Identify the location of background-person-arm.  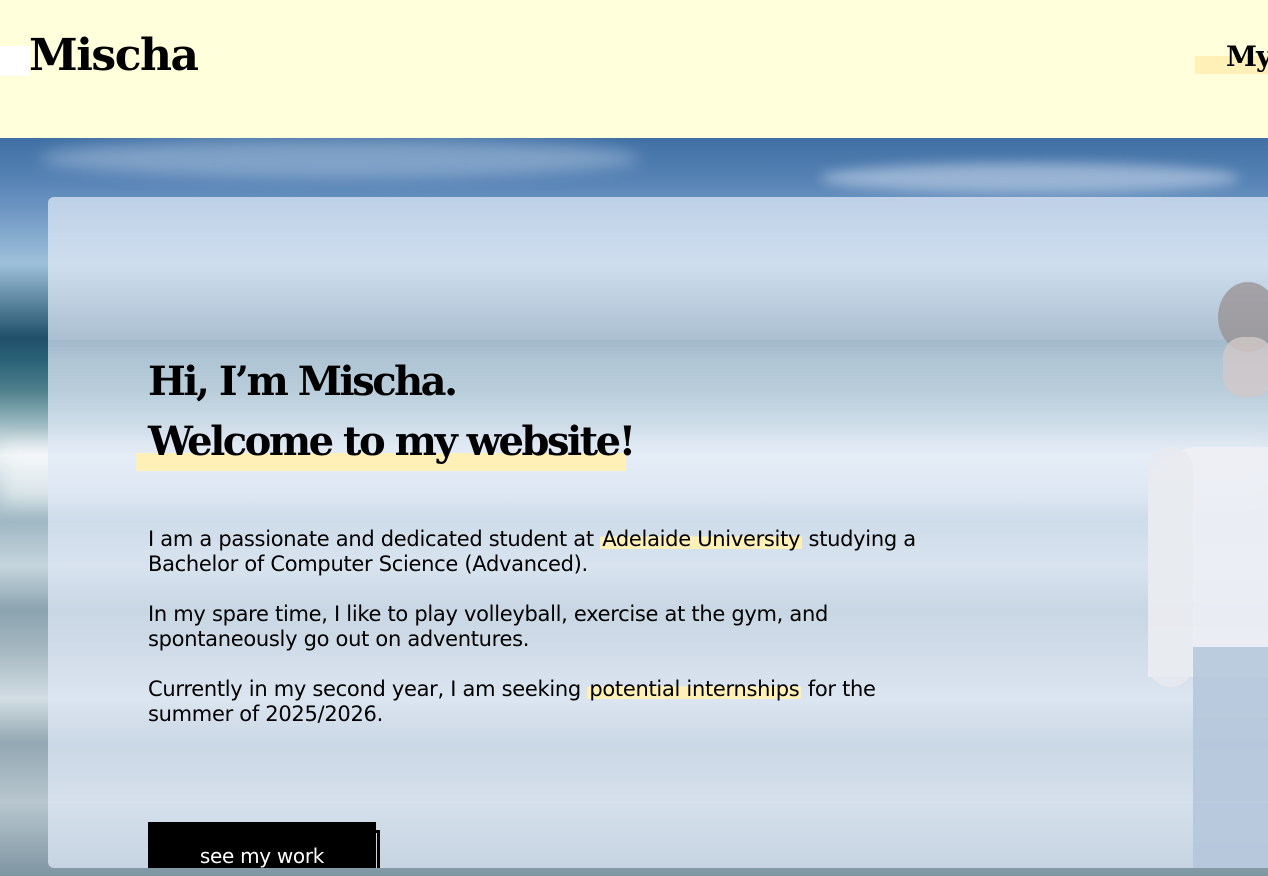
(1170, 567).